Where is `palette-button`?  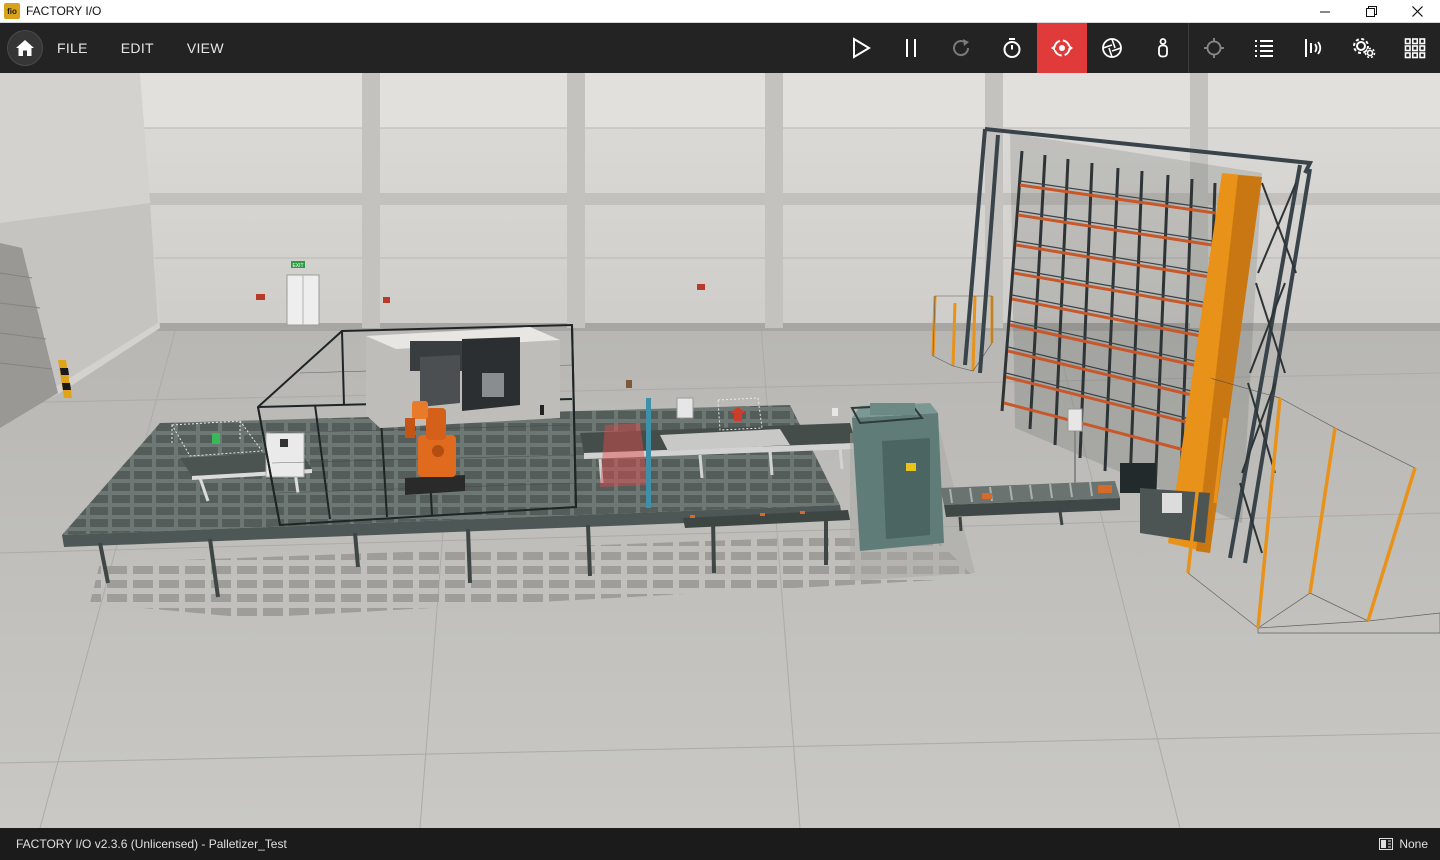 palette-button is located at coordinates (1415, 48).